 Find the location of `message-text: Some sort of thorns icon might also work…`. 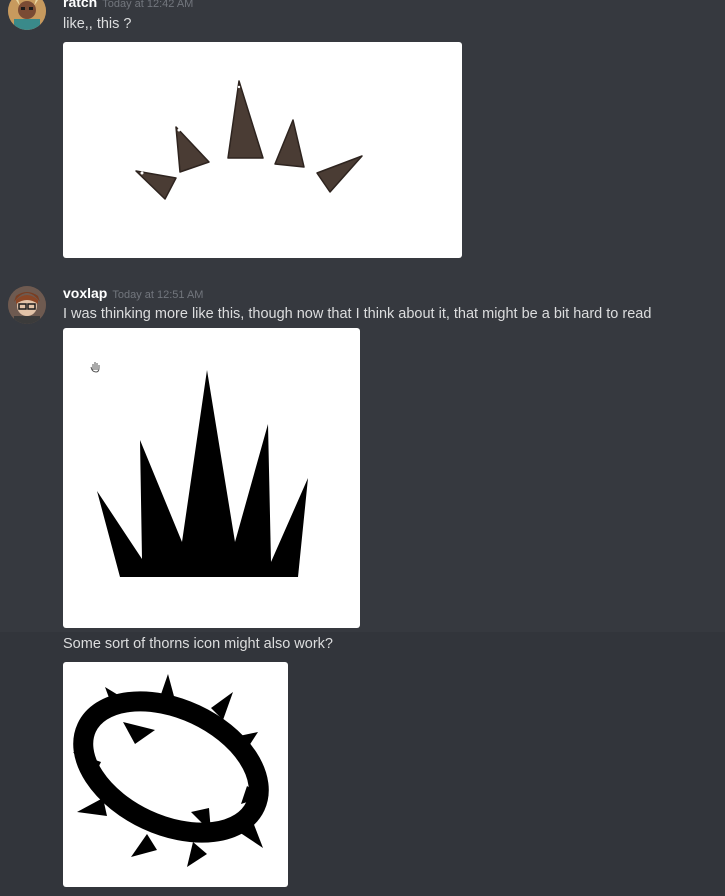

message-text: Some sort of thorns icon might also work… is located at coordinates (198, 644).